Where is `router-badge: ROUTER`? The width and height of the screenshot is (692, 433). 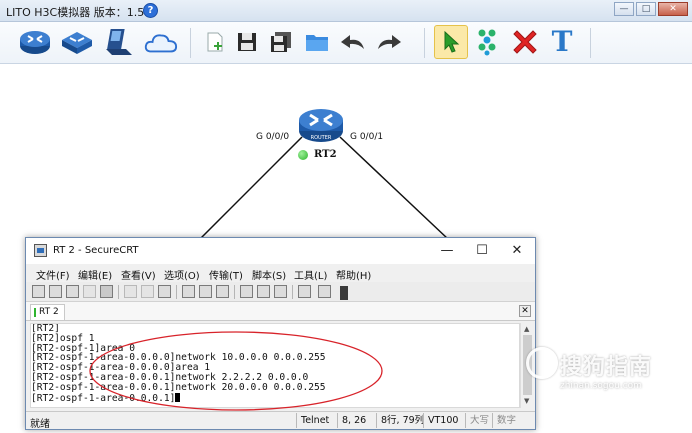 router-badge: ROUTER is located at coordinates (321, 138).